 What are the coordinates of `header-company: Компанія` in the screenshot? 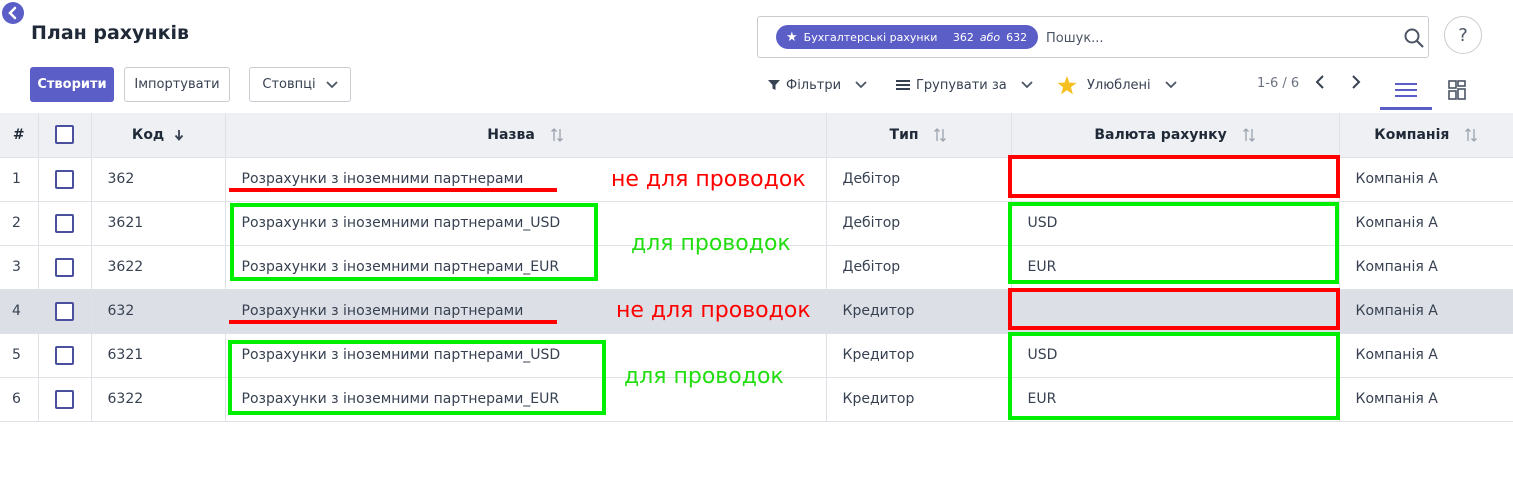 It's located at (1426, 135).